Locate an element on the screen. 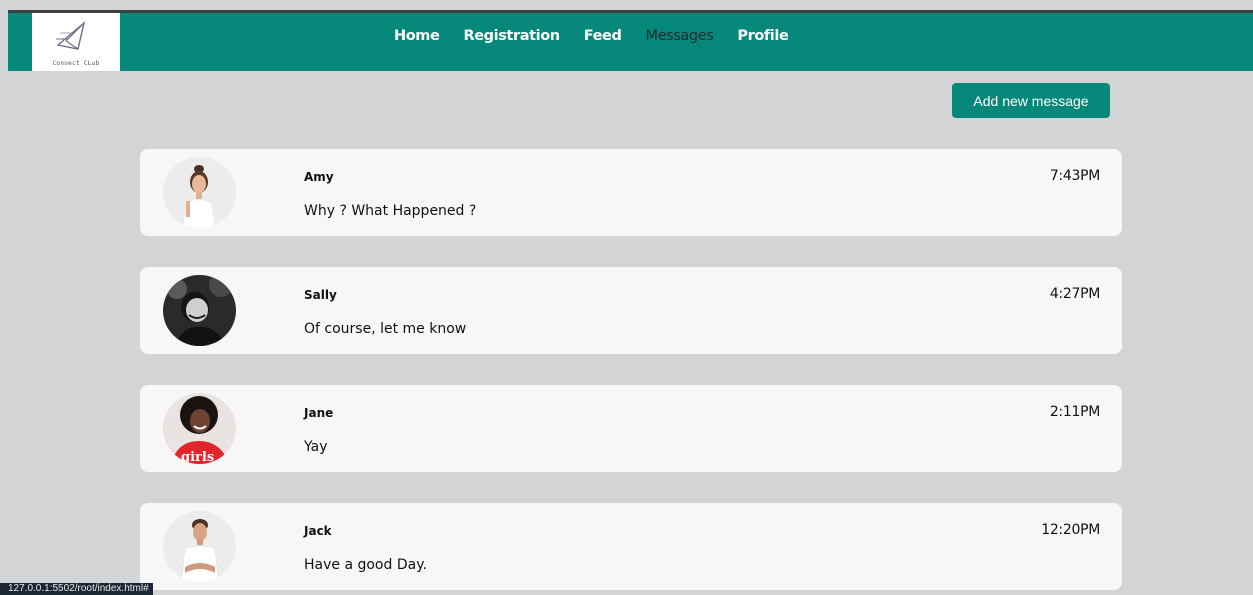 This screenshot has width=1253, height=595. nav-feed-link: Feed is located at coordinates (603, 36).